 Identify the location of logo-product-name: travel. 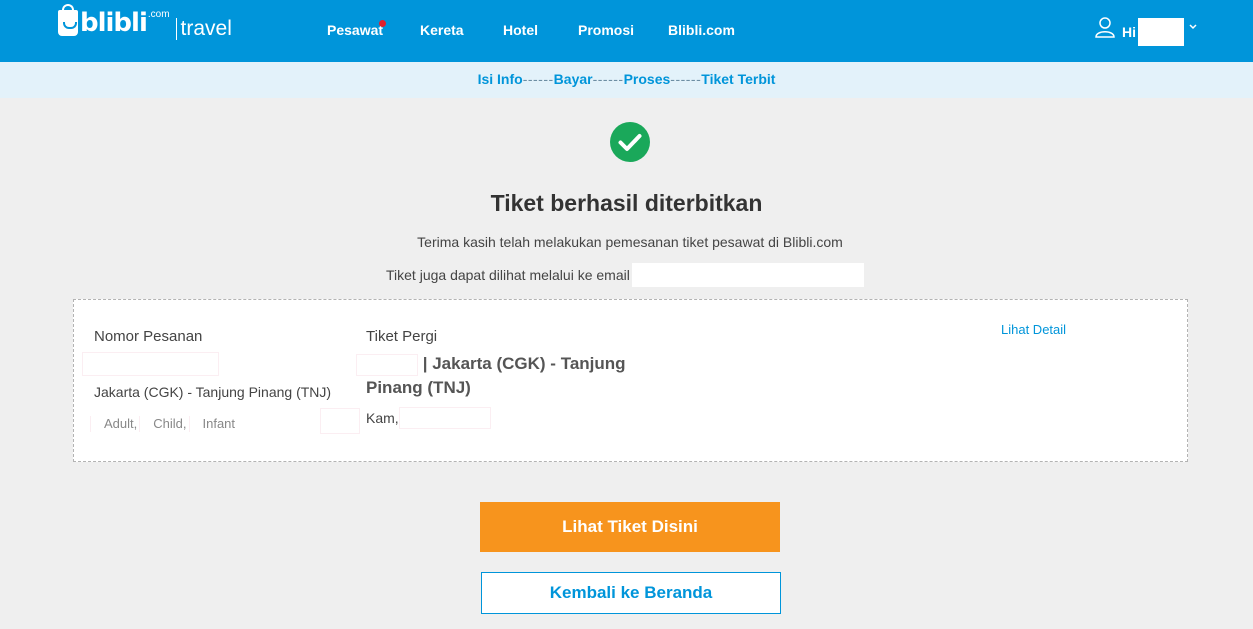
(206, 28).